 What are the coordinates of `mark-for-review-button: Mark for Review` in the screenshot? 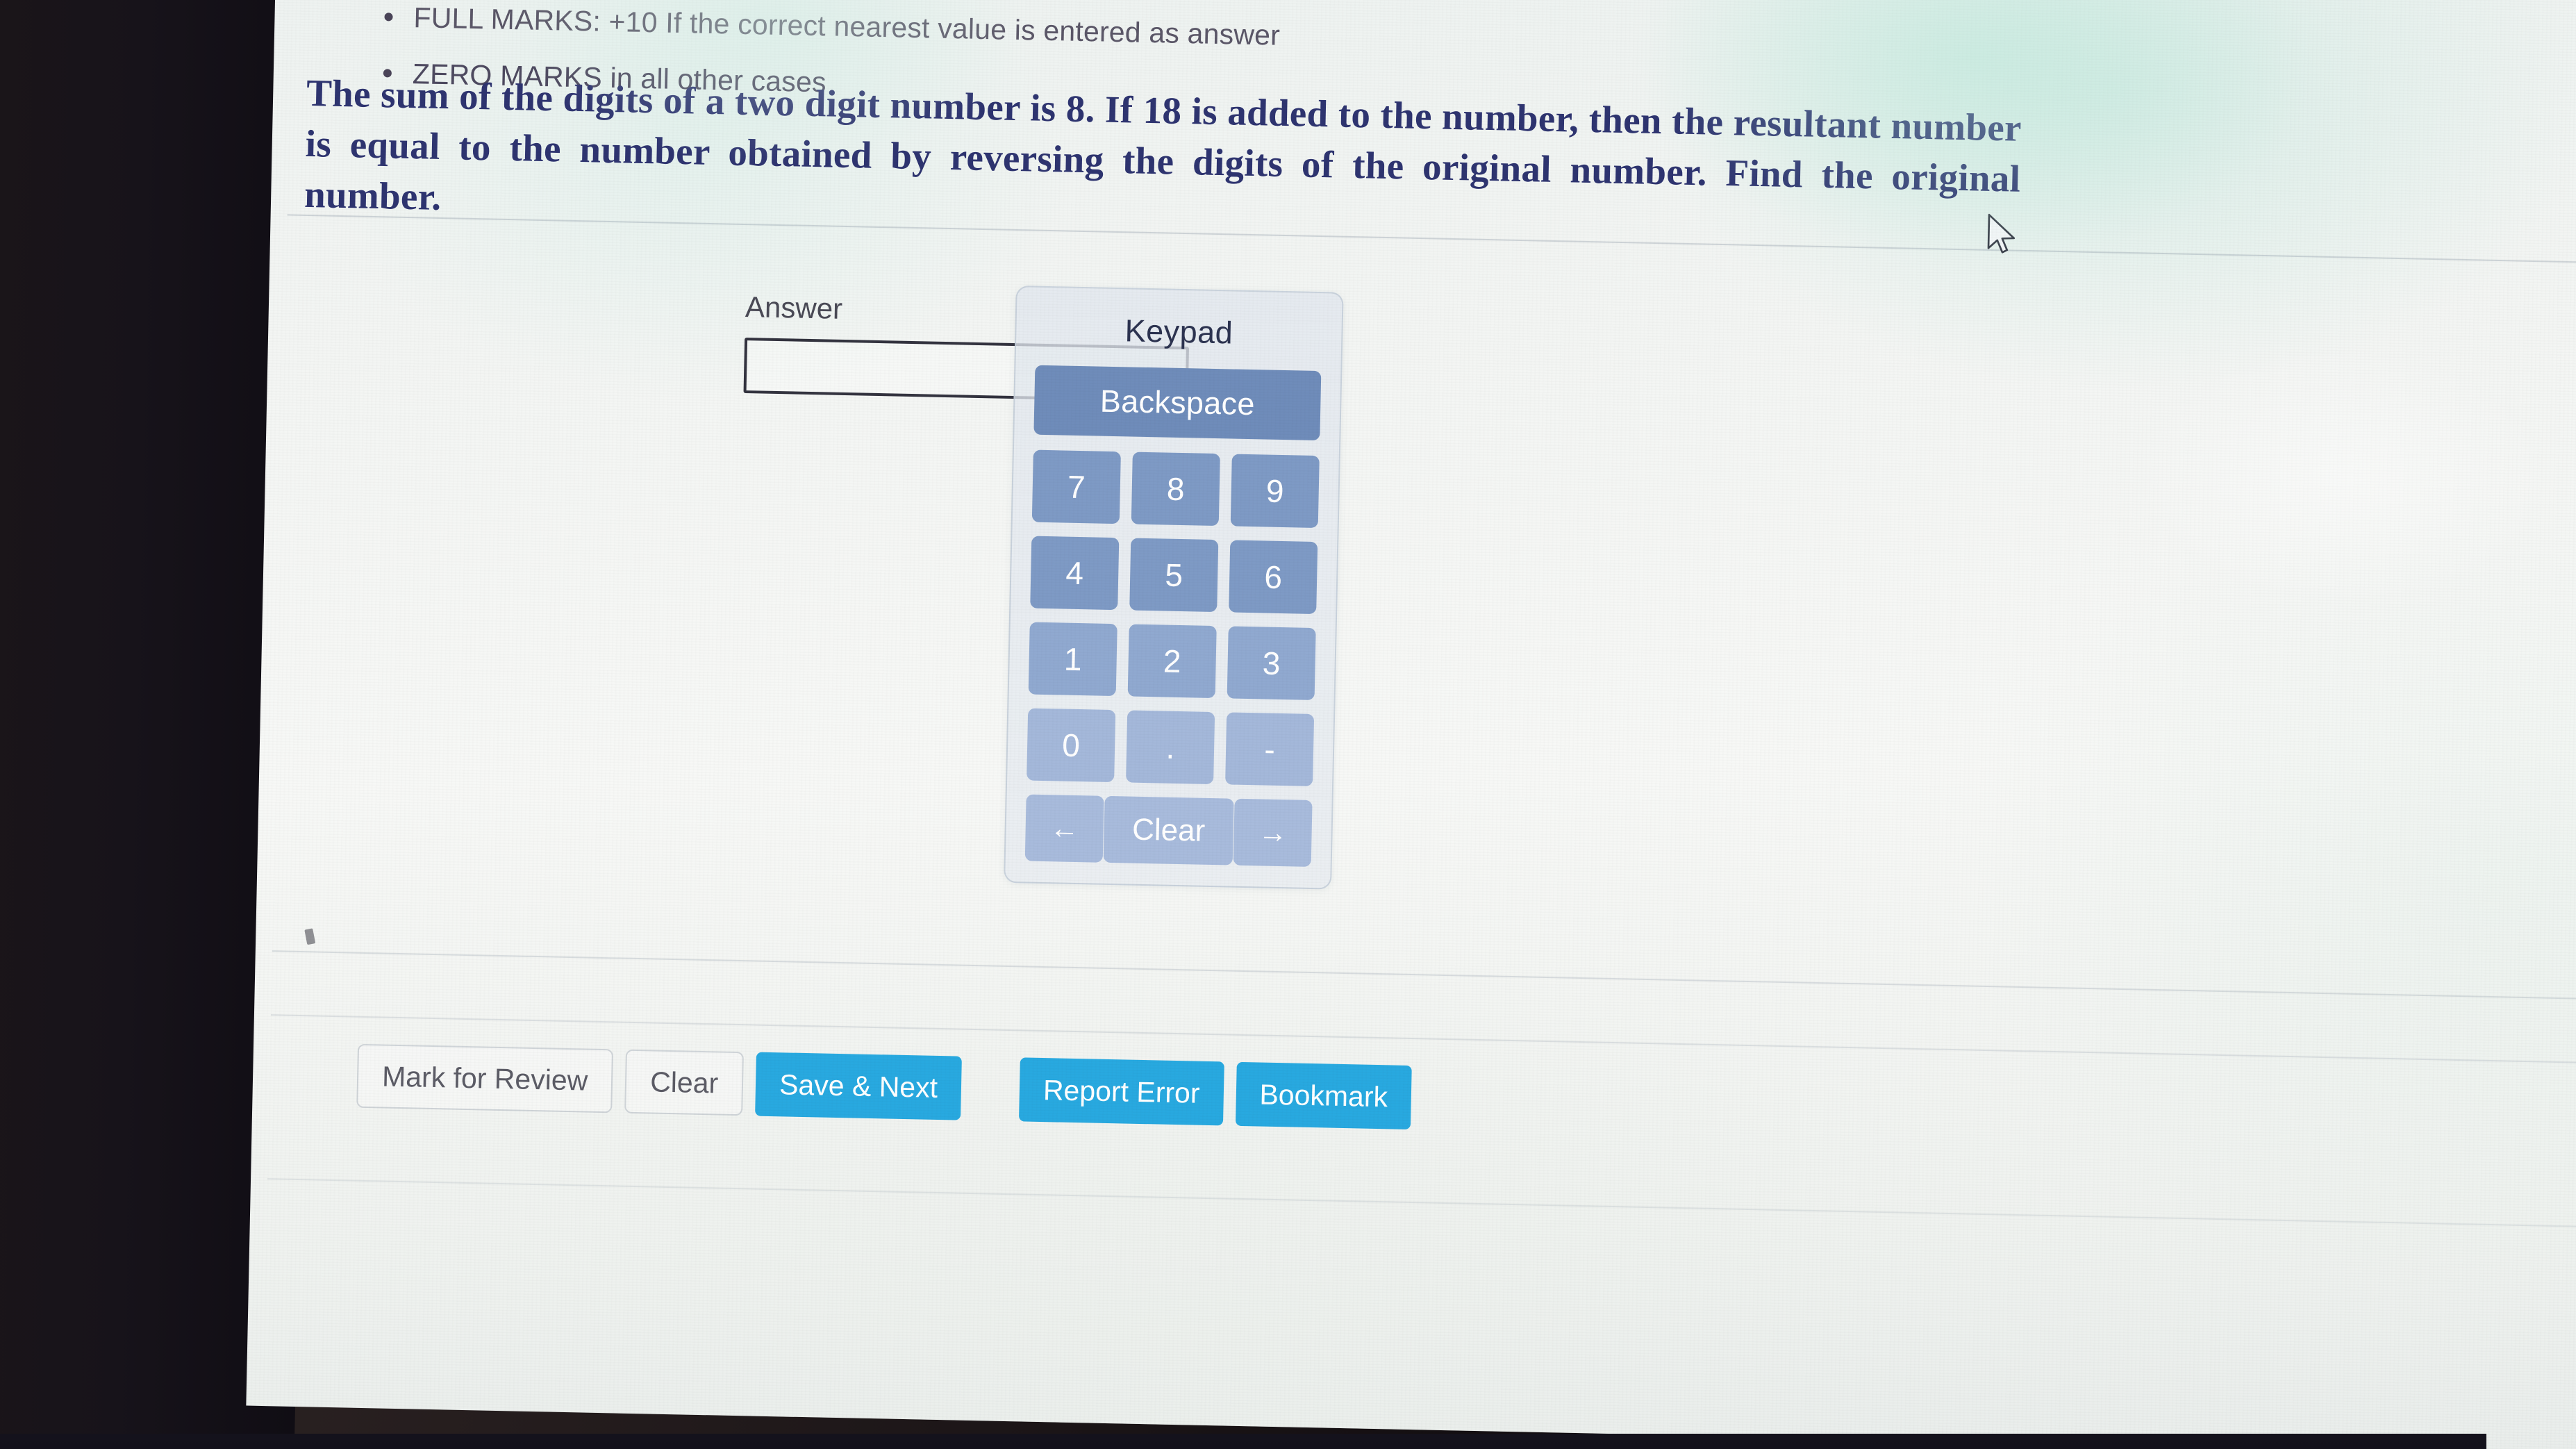 It's located at (485, 1078).